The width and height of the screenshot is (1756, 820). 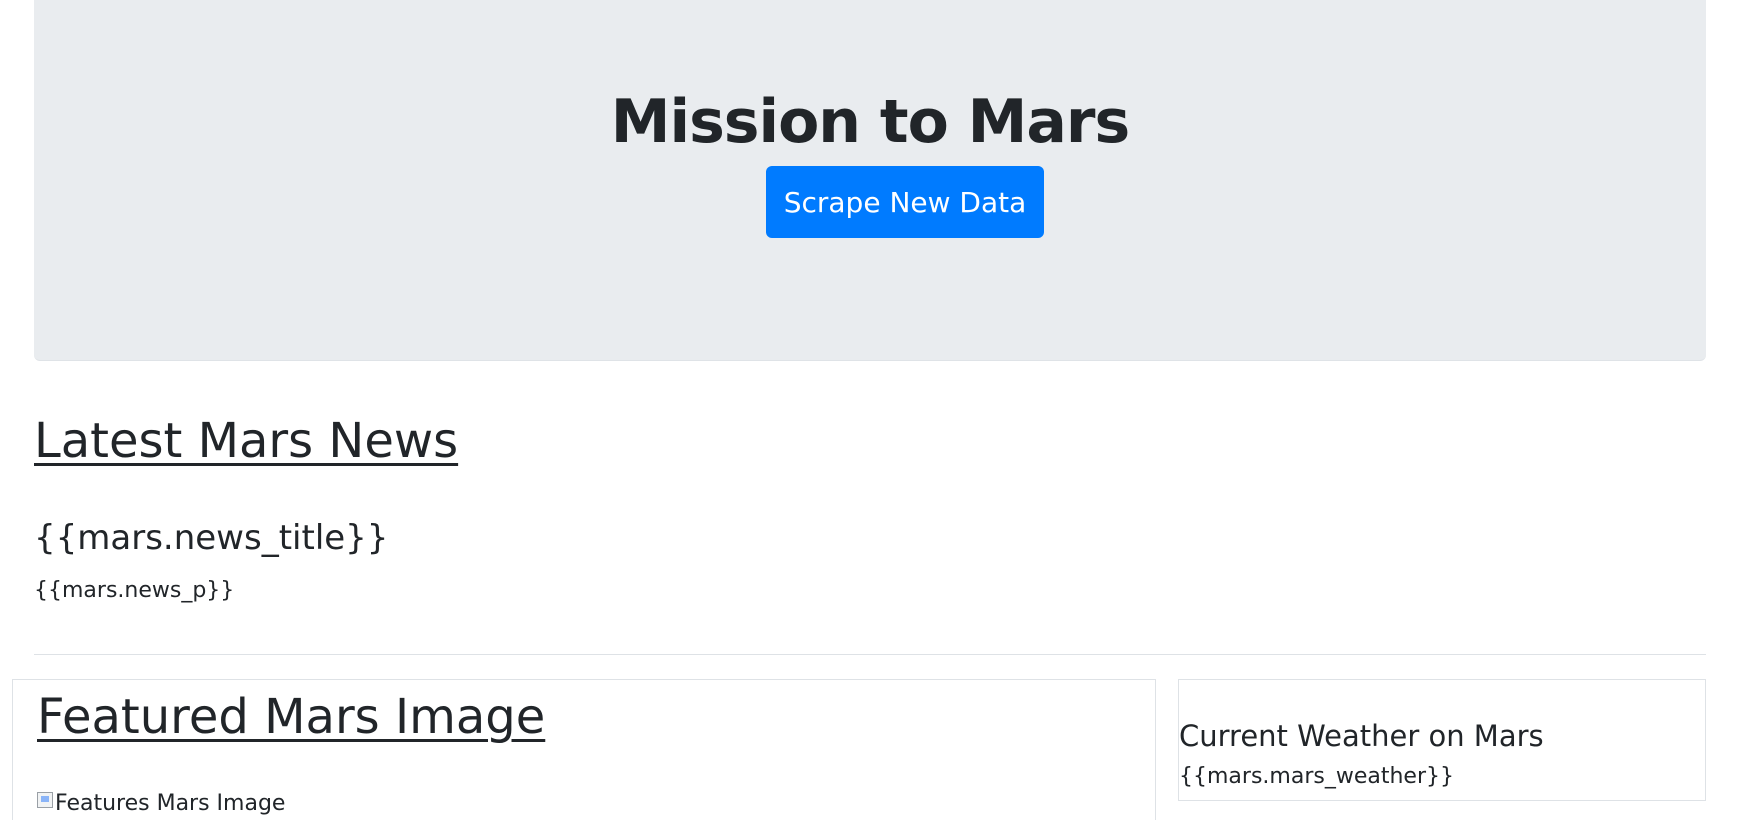 I want to click on scrape-new-data-button: Scrape New Data, so click(x=905, y=202).